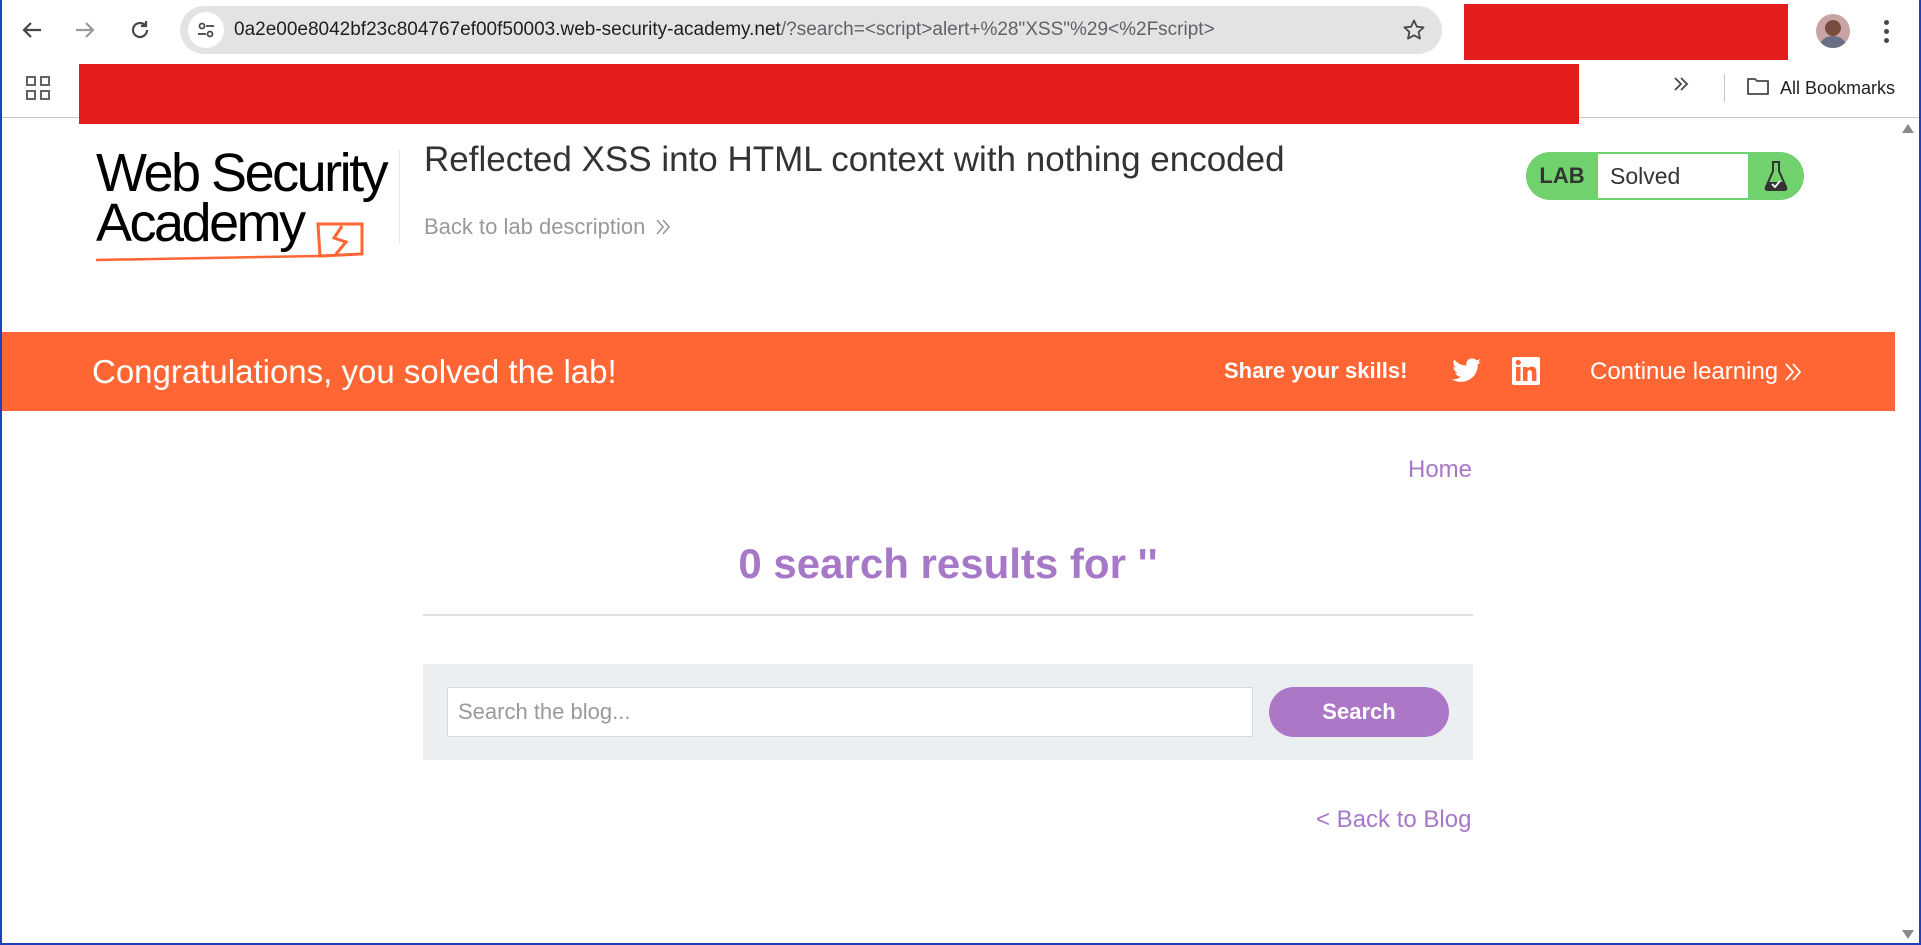  I want to click on linkedin-icon, so click(1526, 371).